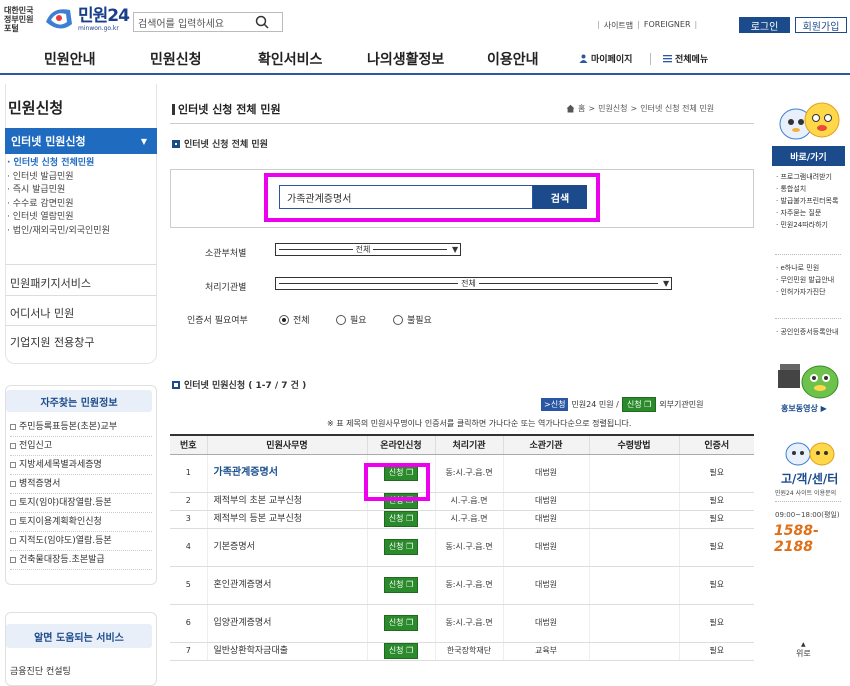 This screenshot has height=686, width=850. What do you see at coordinates (807, 332) in the screenshot?
I see `quick-item: · 공인인증서등록안내` at bounding box center [807, 332].